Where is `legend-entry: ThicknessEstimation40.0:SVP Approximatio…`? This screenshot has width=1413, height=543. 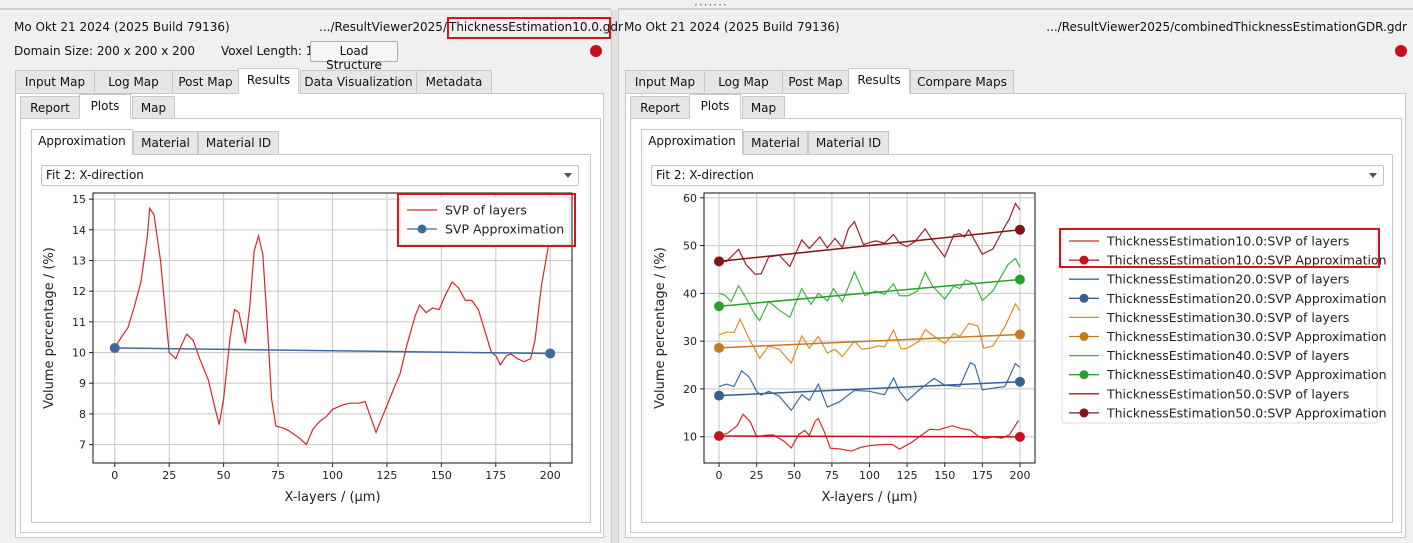
legend-entry: ThicknessEstimation40.0:SVP Approximatio… is located at coordinates (1246, 374).